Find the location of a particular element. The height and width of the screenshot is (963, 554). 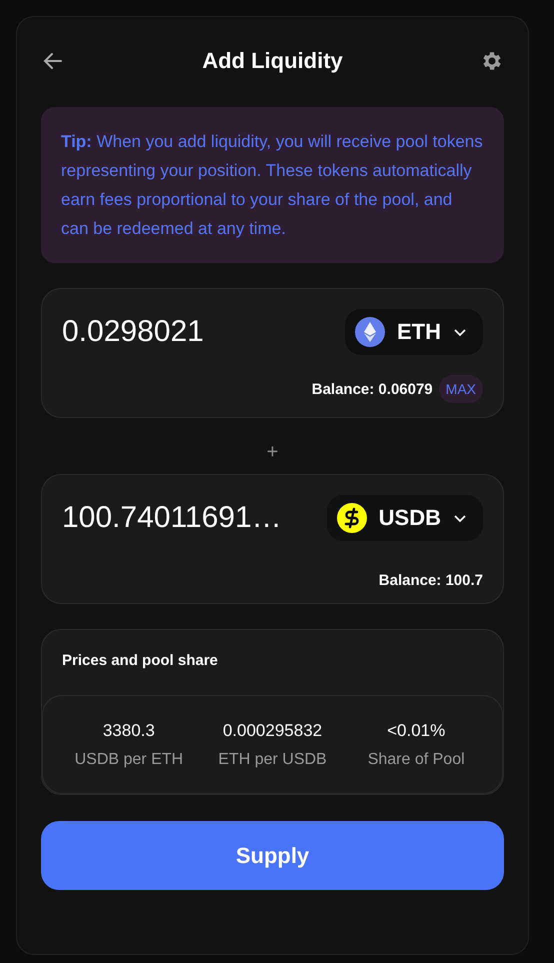

max-button: MAX is located at coordinates (460, 389).